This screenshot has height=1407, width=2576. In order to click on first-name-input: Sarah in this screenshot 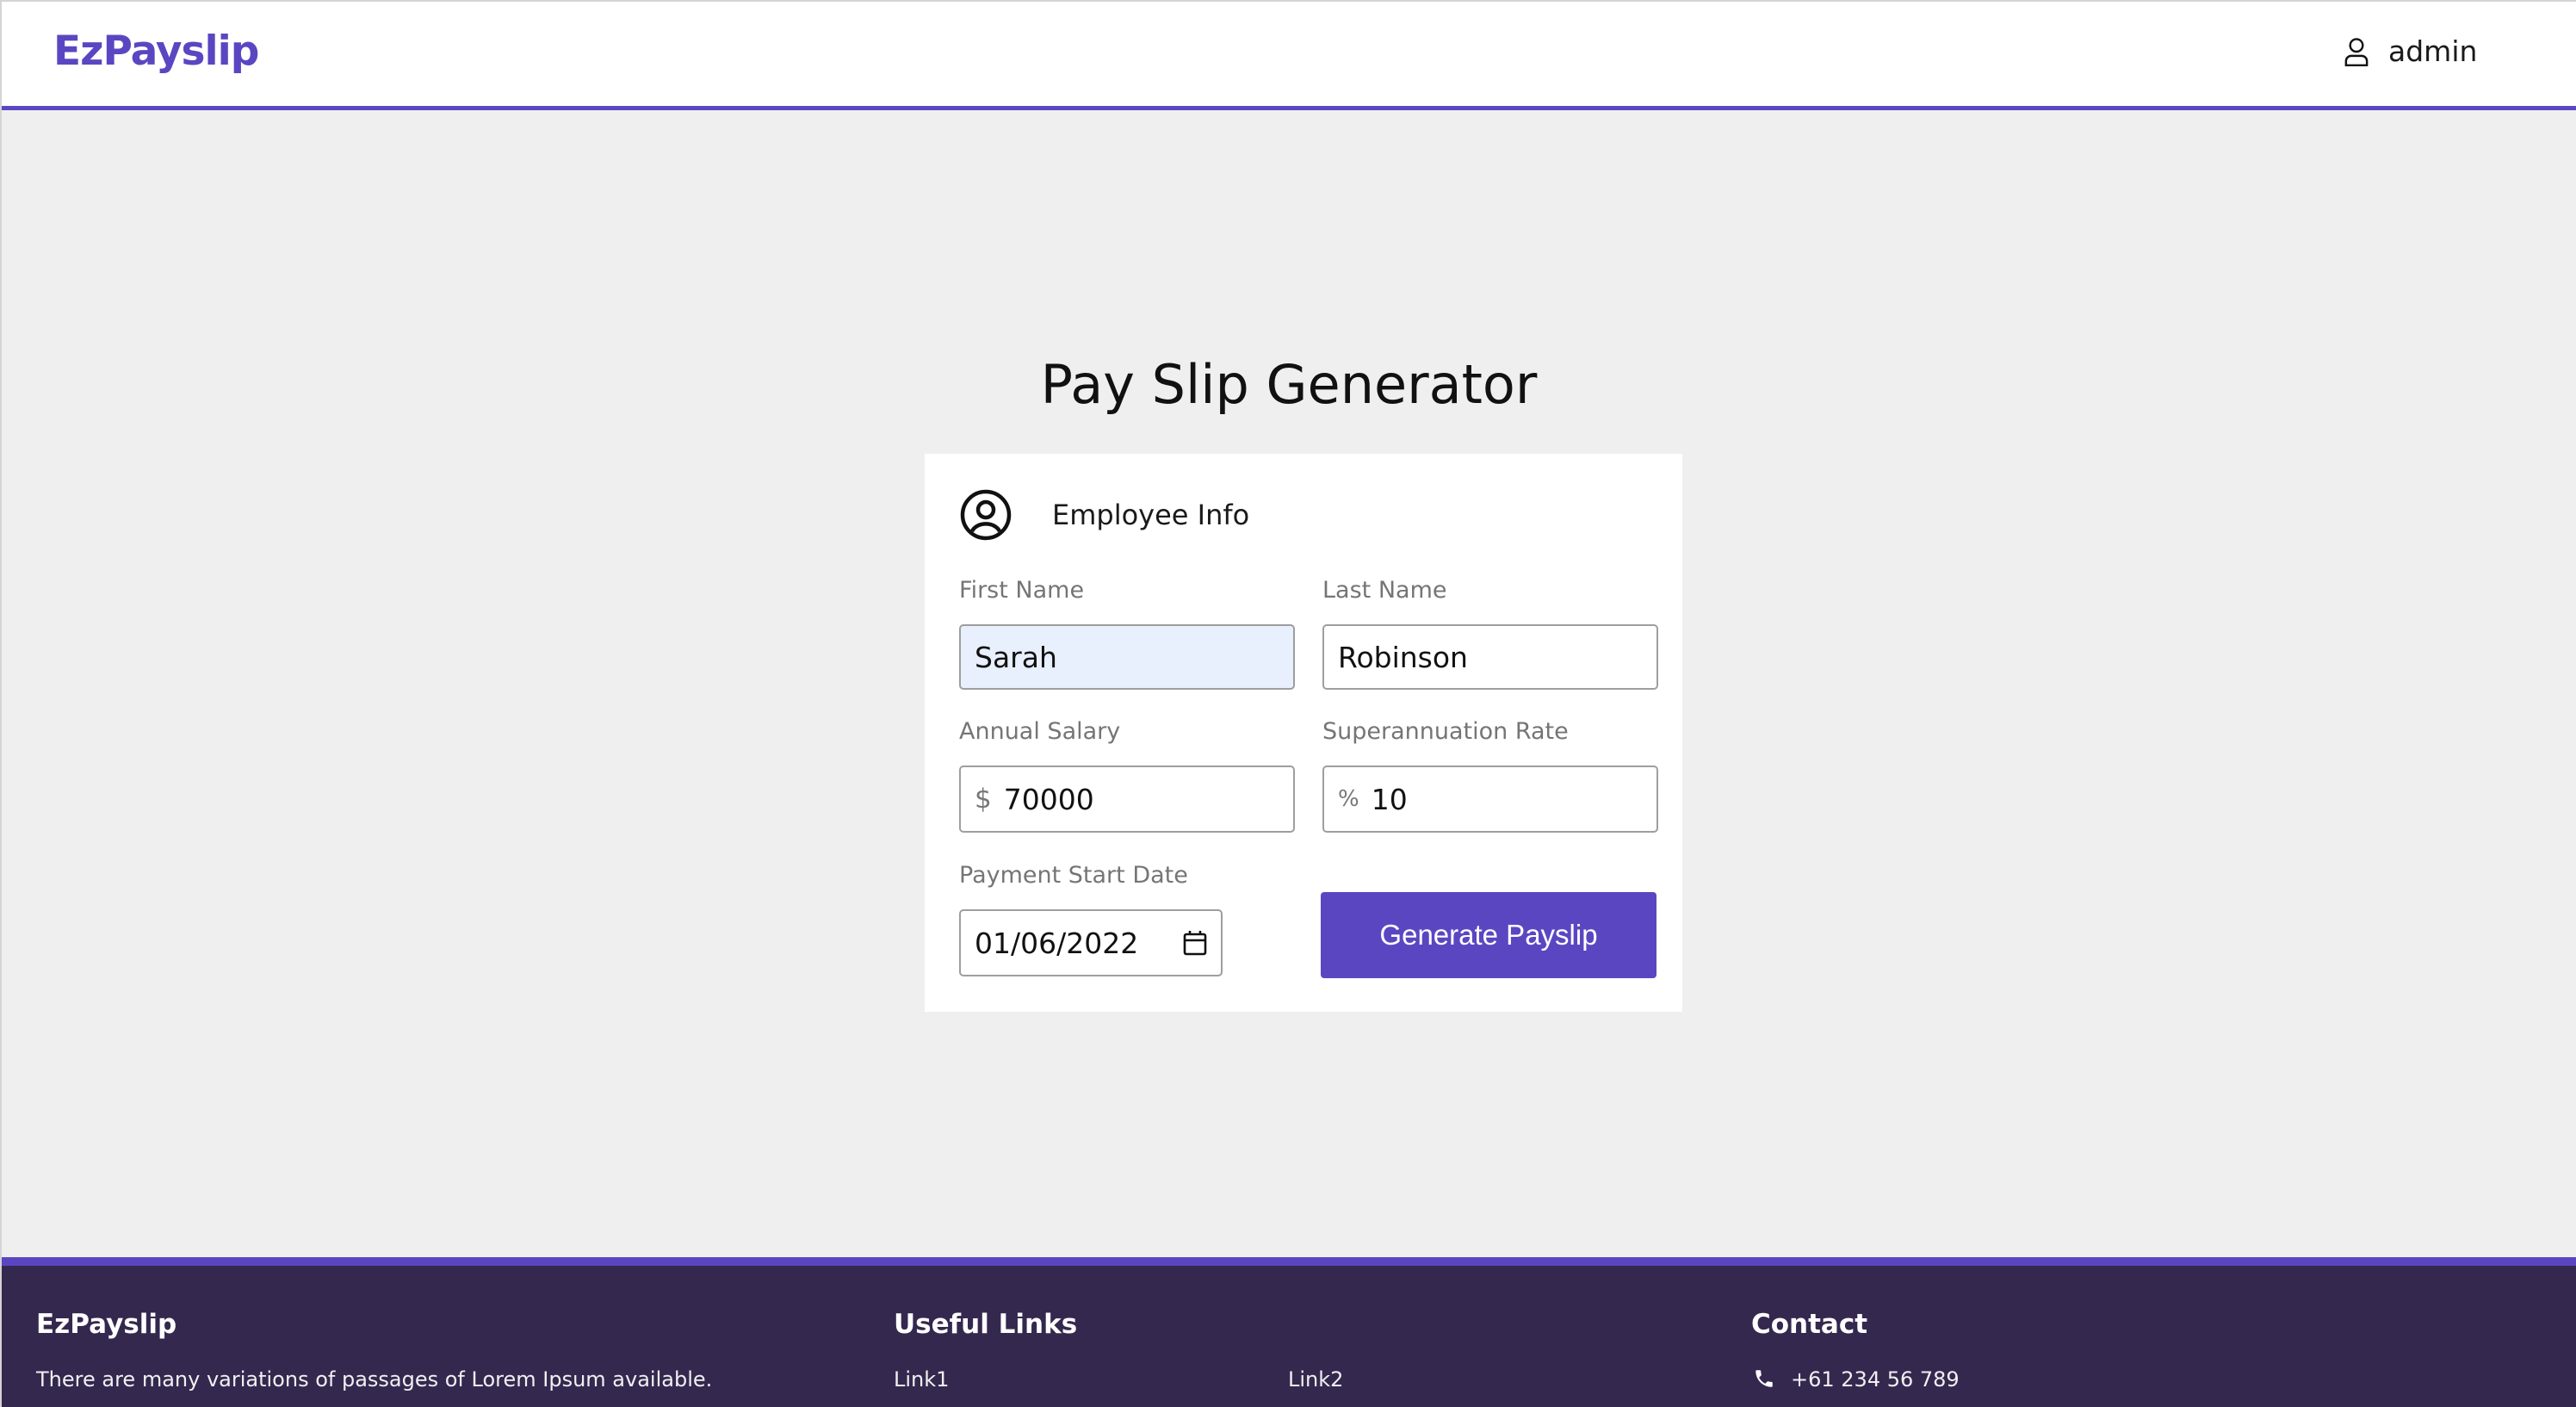, I will do `click(1127, 657)`.